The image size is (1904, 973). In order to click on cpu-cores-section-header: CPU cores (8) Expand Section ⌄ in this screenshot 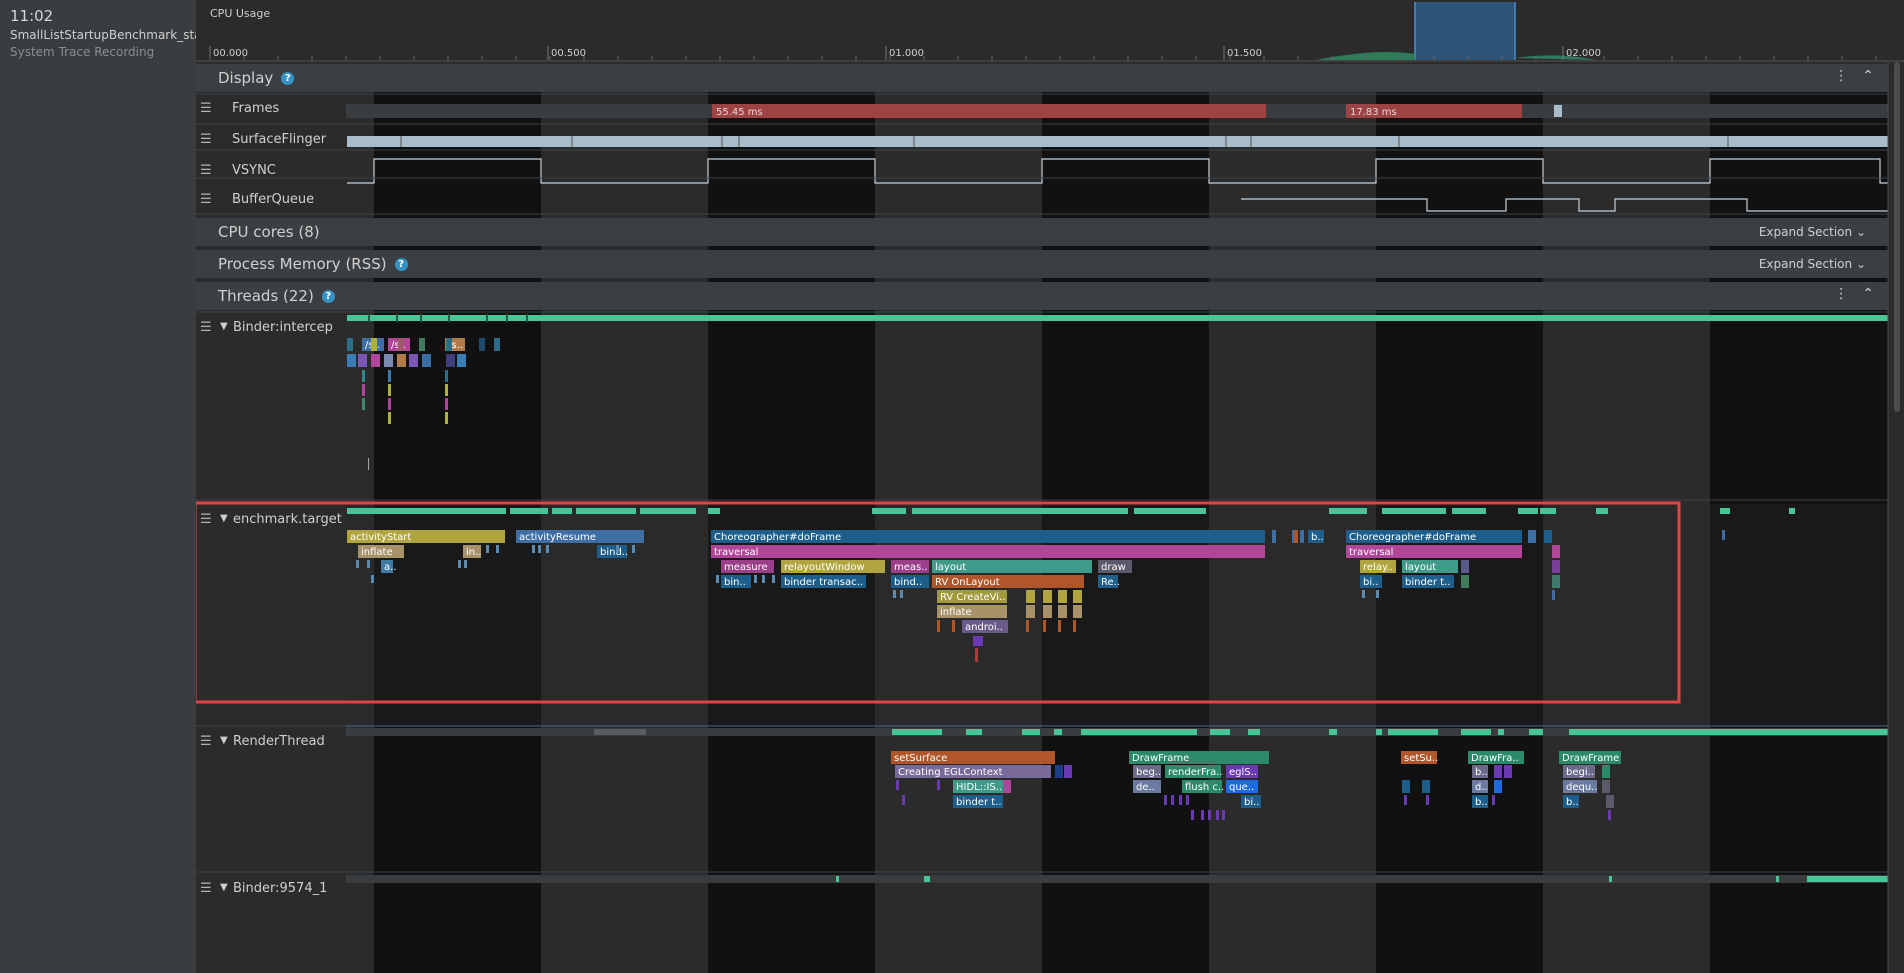, I will do `click(1042, 232)`.